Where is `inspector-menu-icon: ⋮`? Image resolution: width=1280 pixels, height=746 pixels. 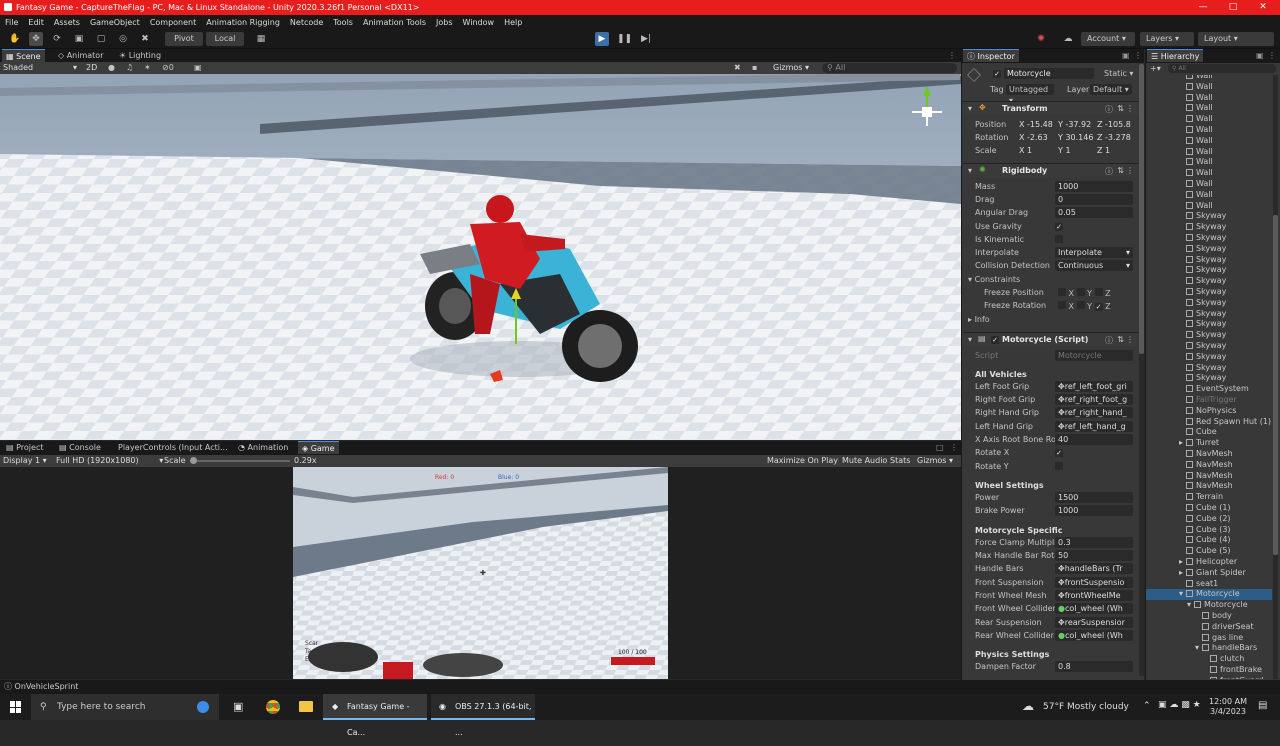
inspector-menu-icon: ⋮ is located at coordinates (1138, 55).